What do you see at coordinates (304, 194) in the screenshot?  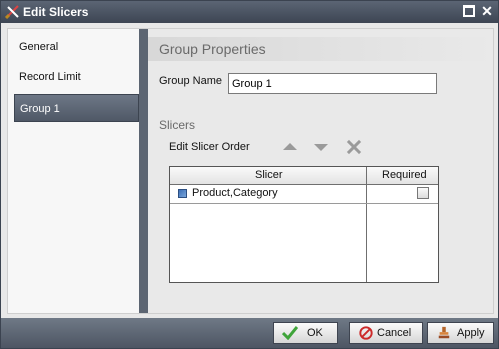 I see `table-row: Product,Category` at bounding box center [304, 194].